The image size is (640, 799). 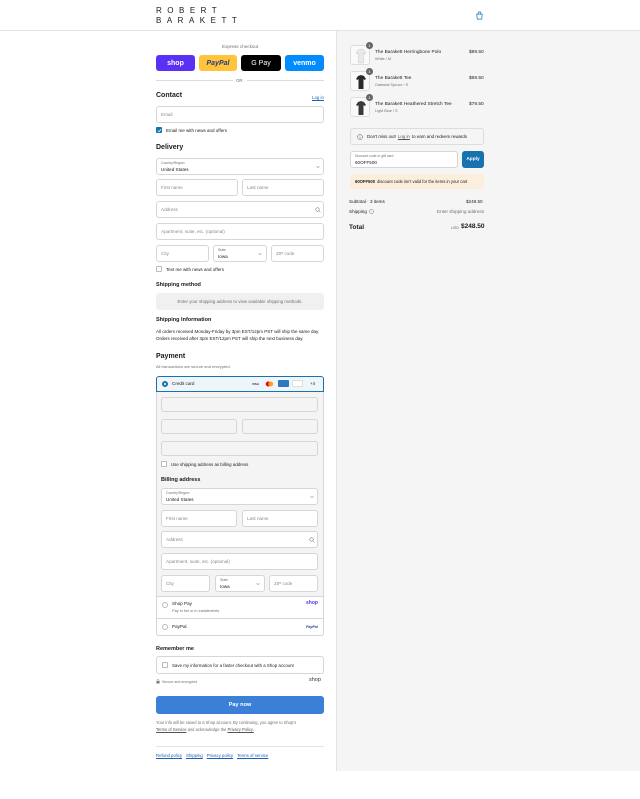 I want to click on billing-state-value: Iowa, so click(x=225, y=586).